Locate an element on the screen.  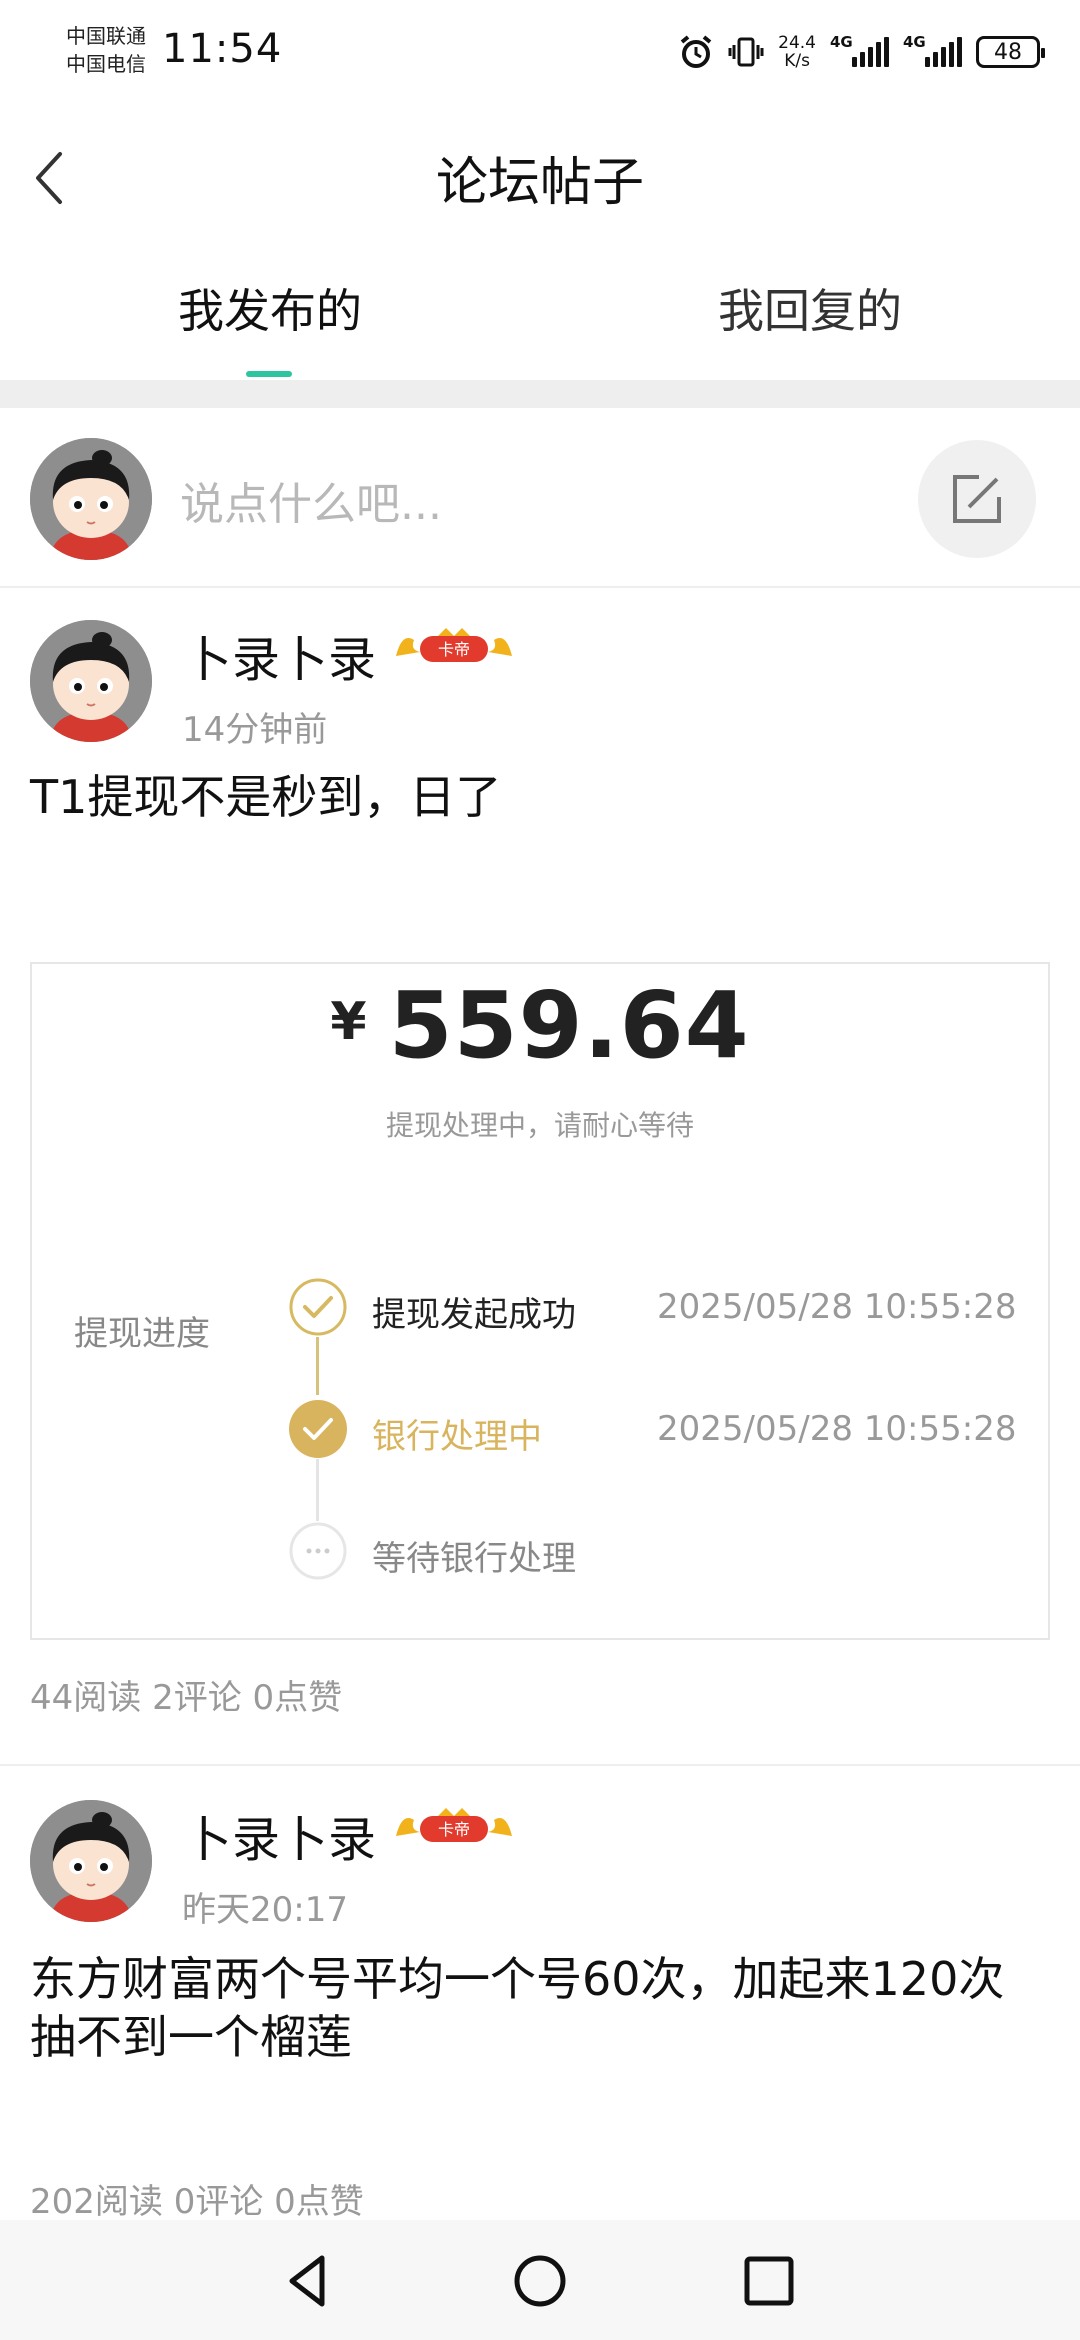
circle-home-icon is located at coordinates (540, 2281).